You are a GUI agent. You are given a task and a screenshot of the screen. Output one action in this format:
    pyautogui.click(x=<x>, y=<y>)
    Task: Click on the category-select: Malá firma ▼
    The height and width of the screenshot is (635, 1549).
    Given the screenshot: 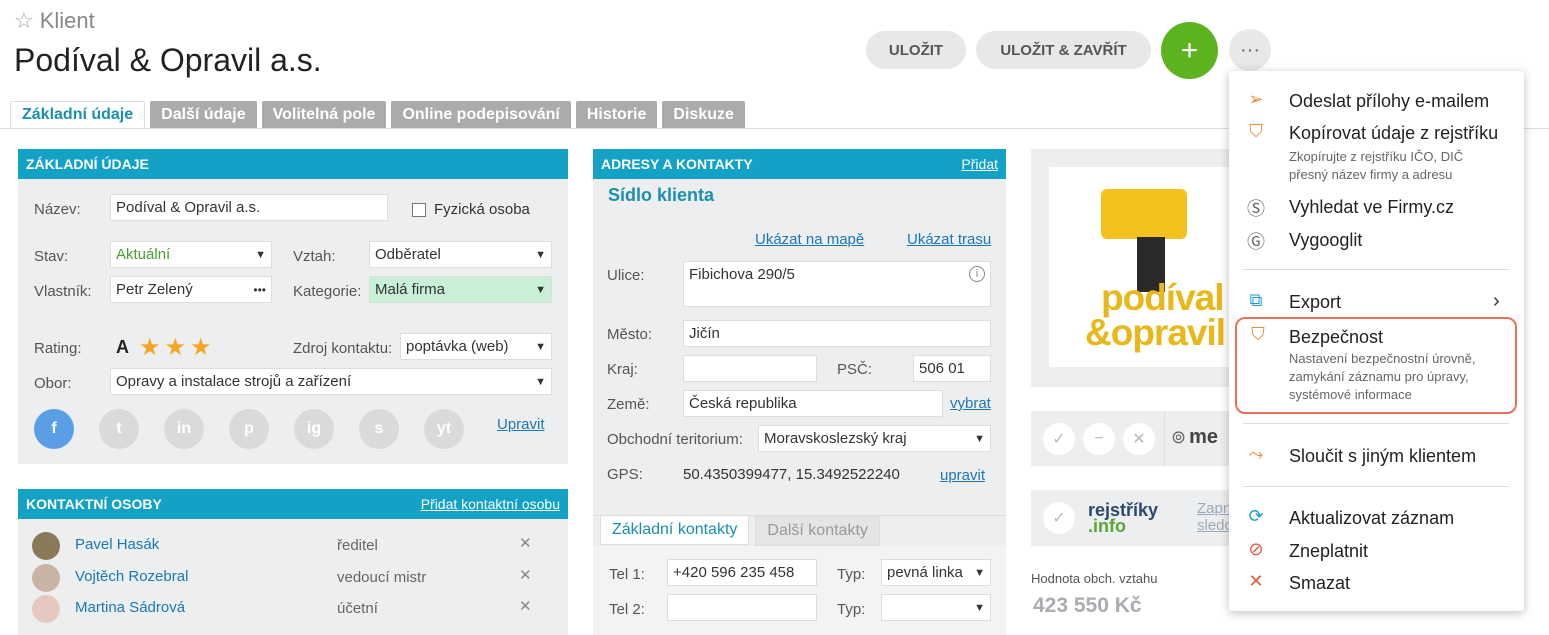 What is the action you would take?
    pyautogui.click(x=460, y=289)
    